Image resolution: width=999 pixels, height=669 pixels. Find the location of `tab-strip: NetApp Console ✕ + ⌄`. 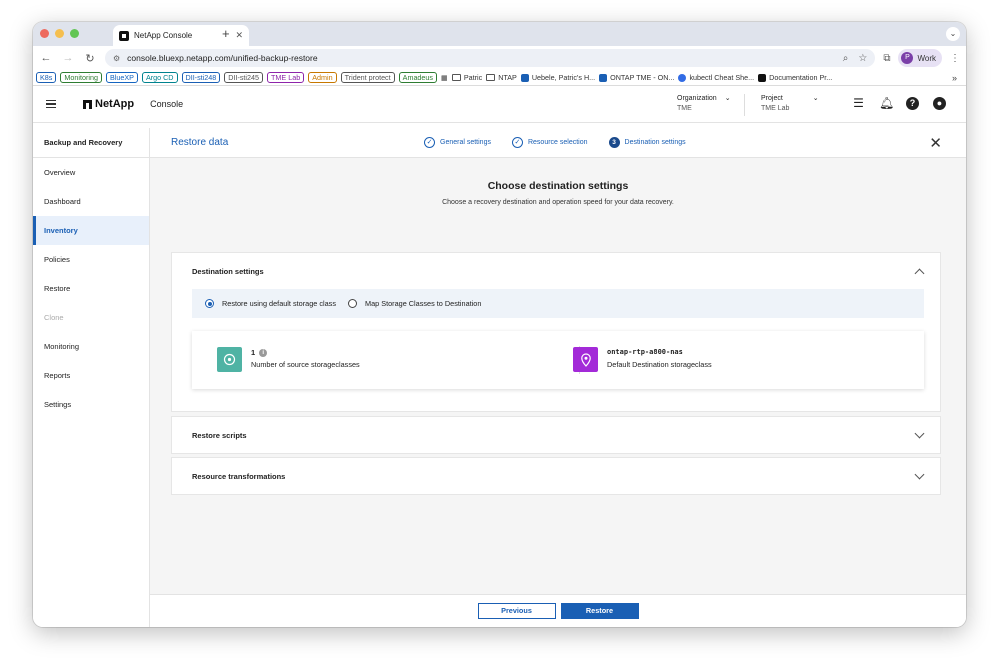

tab-strip: NetApp Console ✕ + ⌄ is located at coordinates (499, 34).